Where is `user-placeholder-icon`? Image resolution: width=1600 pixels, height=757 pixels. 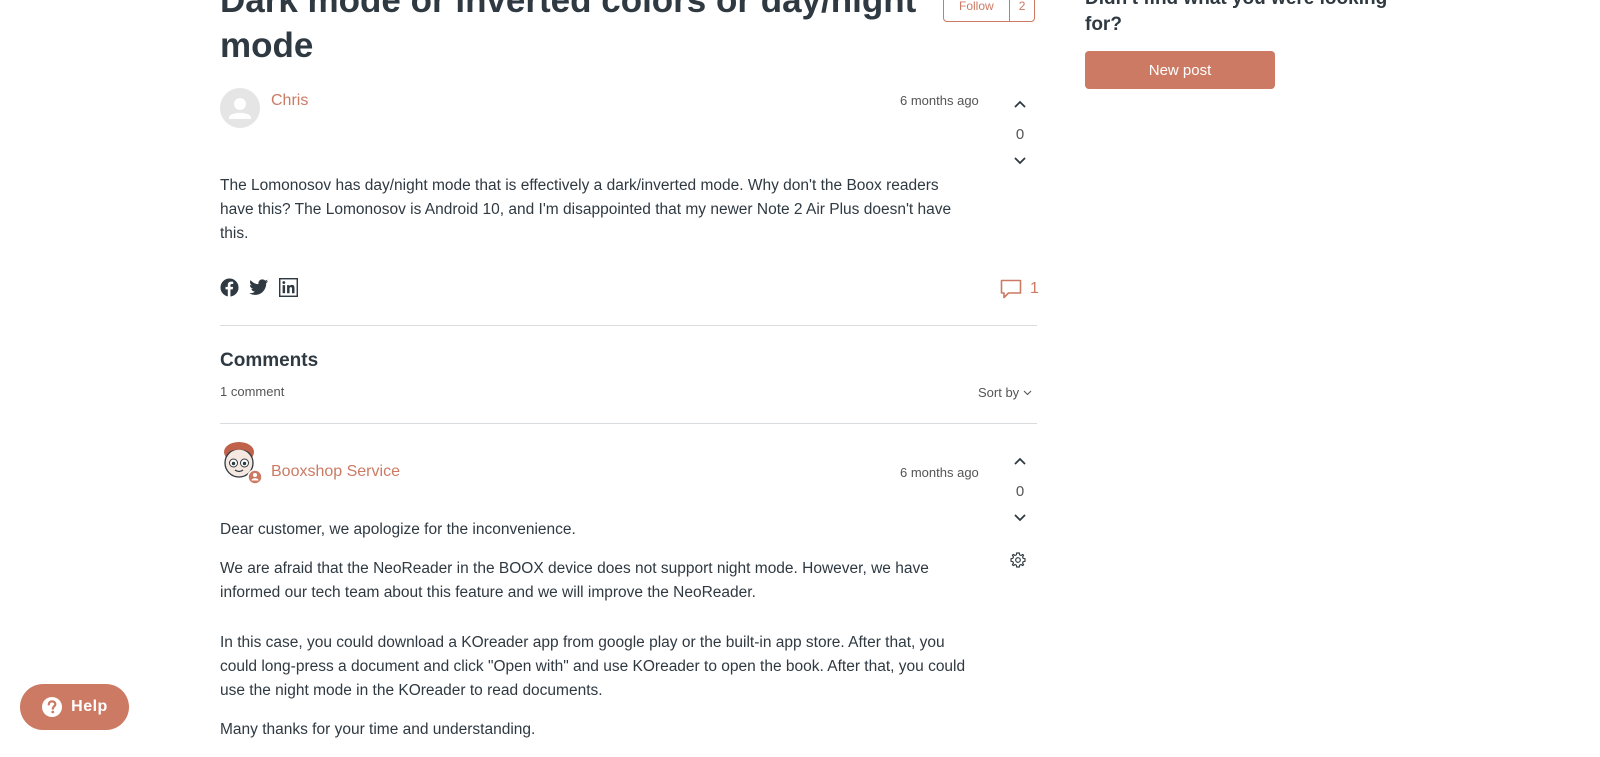 user-placeholder-icon is located at coordinates (240, 108).